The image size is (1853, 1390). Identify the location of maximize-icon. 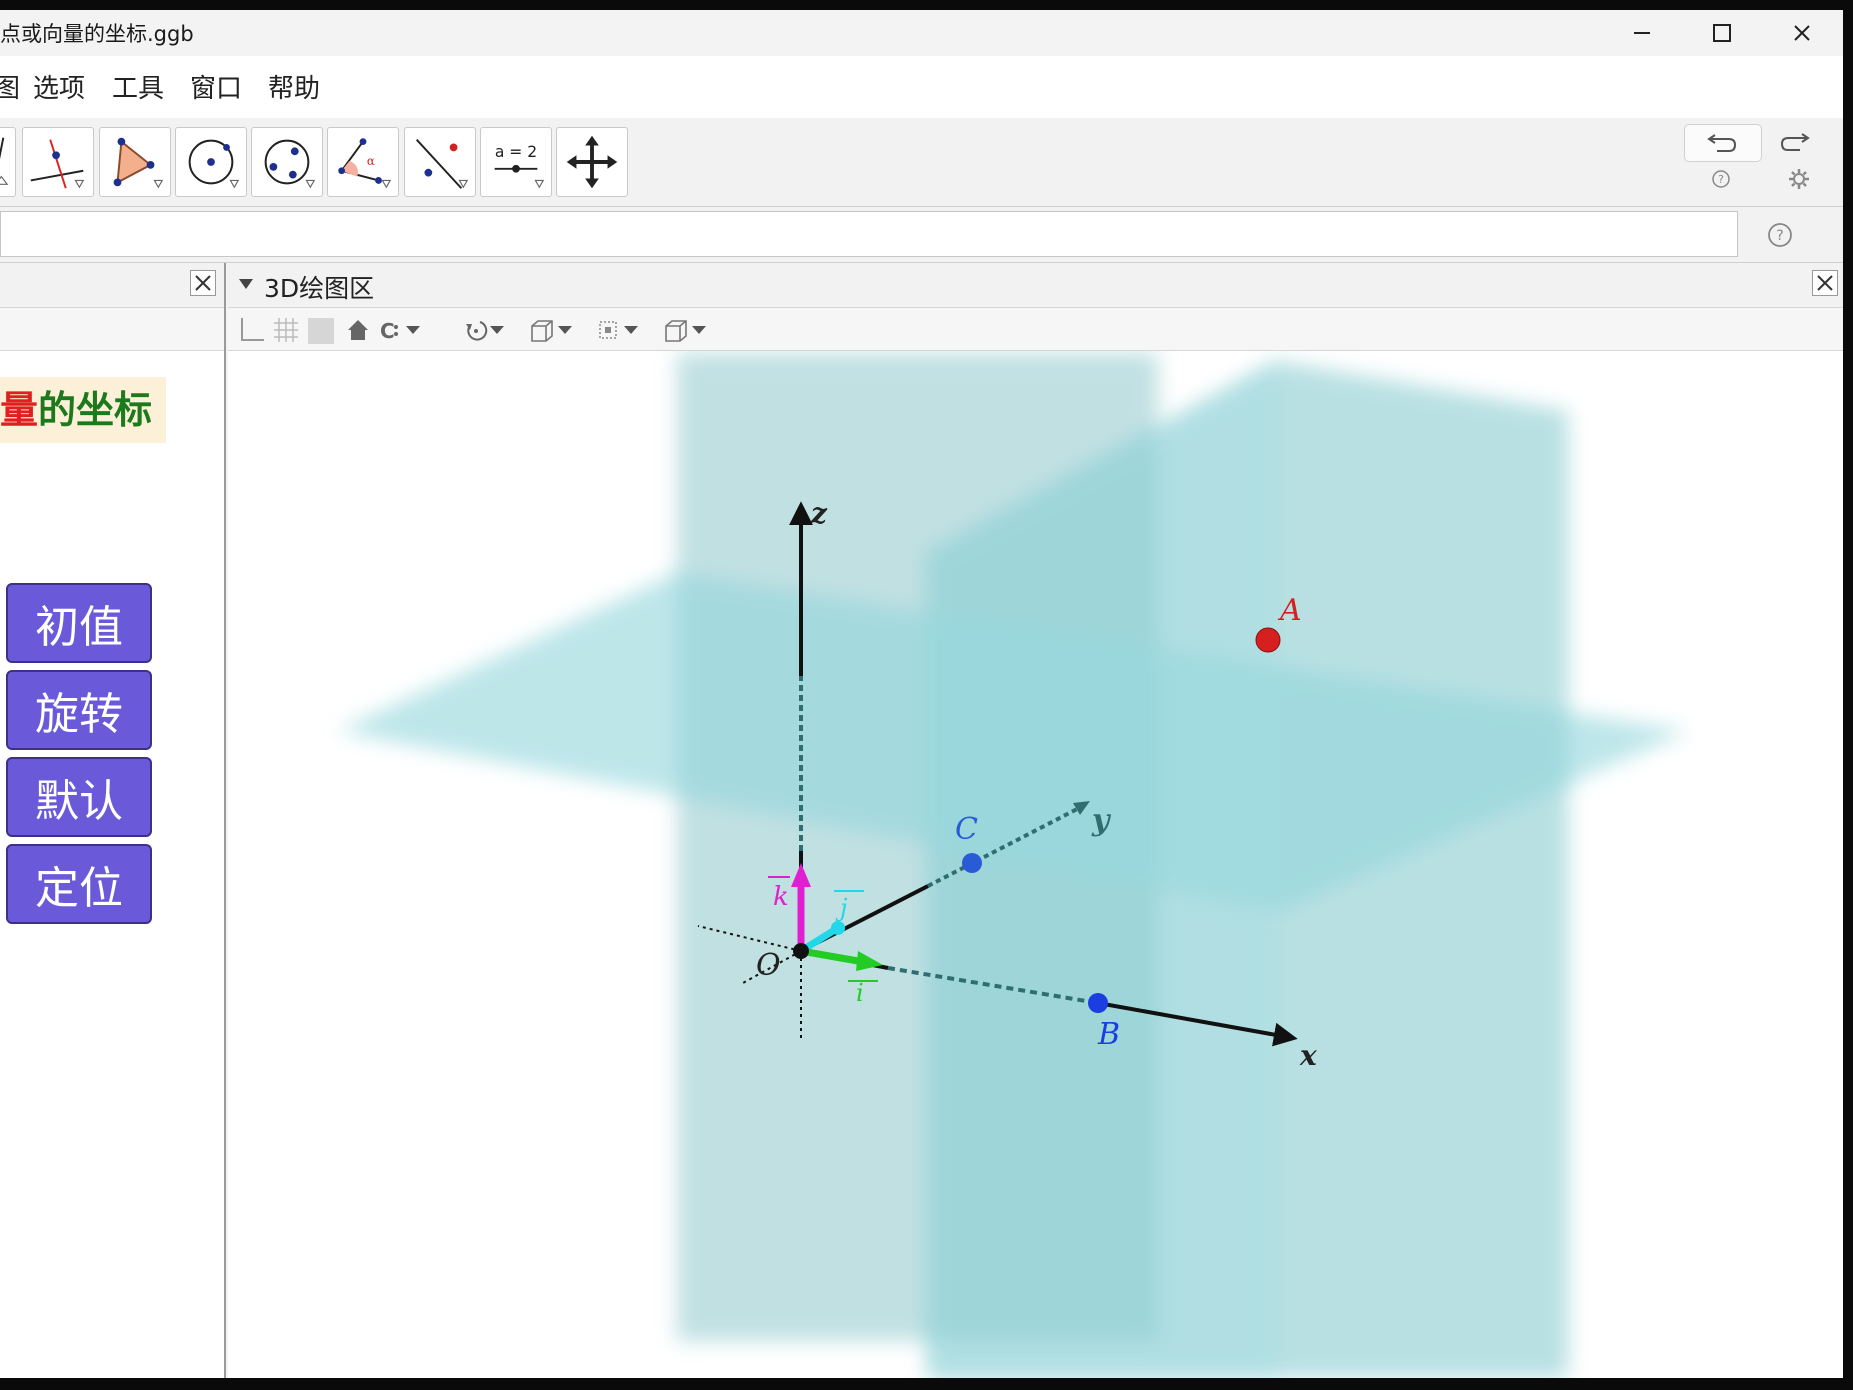
(1722, 33).